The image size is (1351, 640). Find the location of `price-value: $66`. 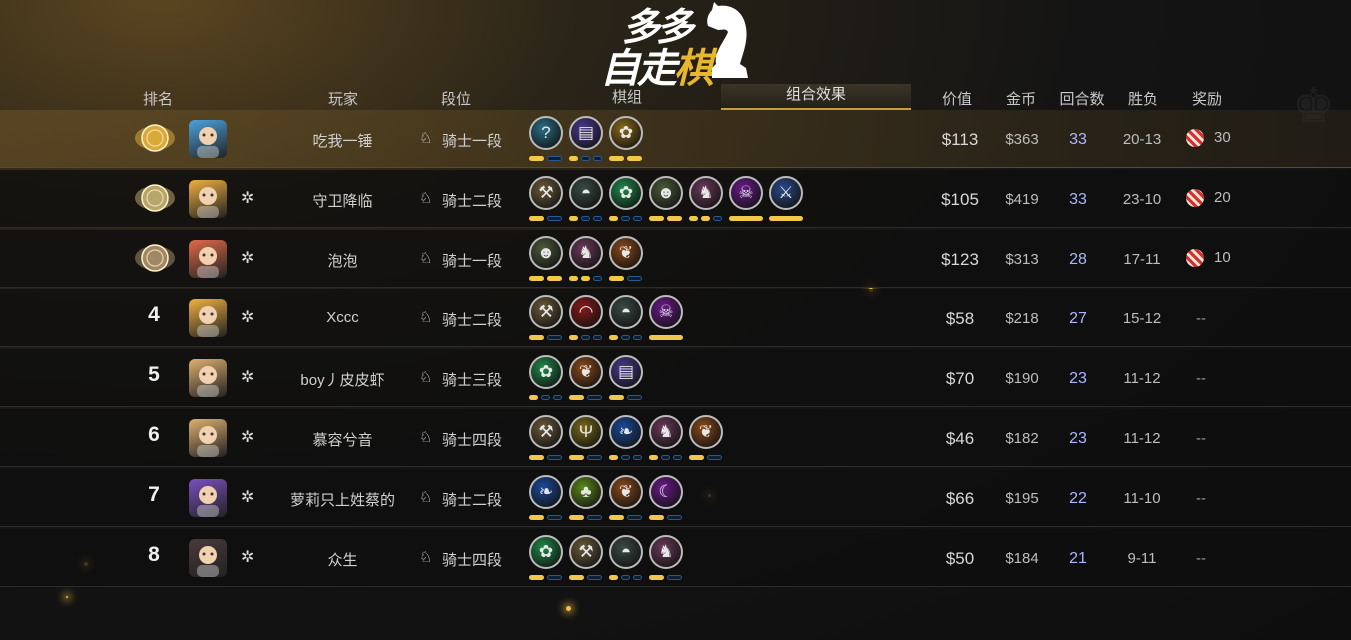

price-value: $66 is located at coordinates (960, 498).